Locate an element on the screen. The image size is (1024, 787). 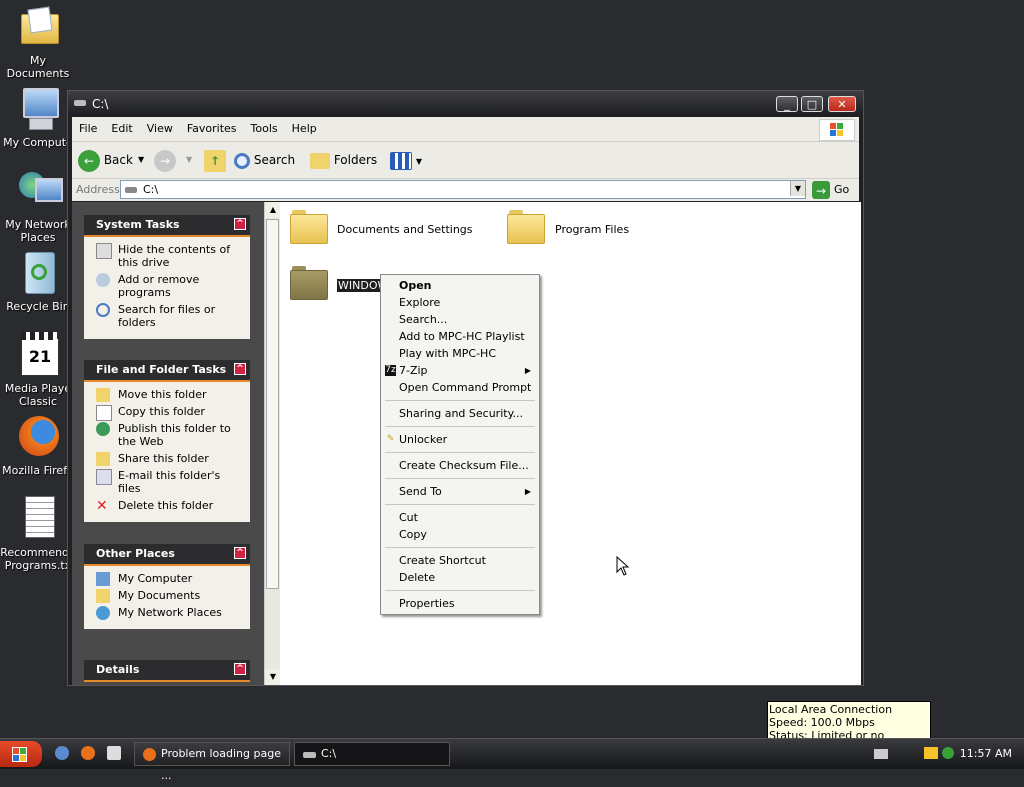
task-email-files: E-mail this folder's files is located at coordinates (168, 482).